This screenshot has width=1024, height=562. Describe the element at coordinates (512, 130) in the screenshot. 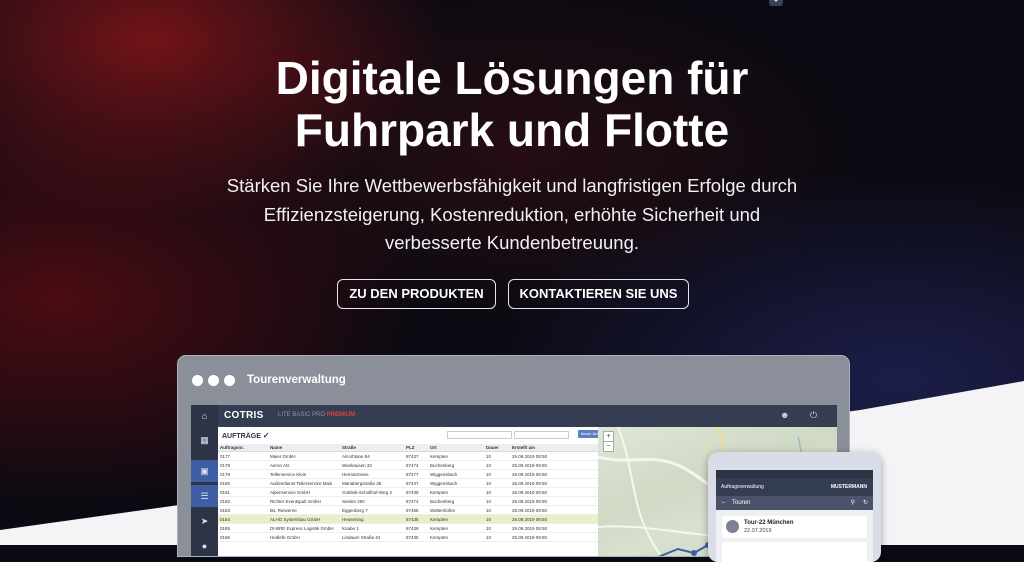

I see `hero-title-line-2: Fuhrpark und Flotte` at that location.